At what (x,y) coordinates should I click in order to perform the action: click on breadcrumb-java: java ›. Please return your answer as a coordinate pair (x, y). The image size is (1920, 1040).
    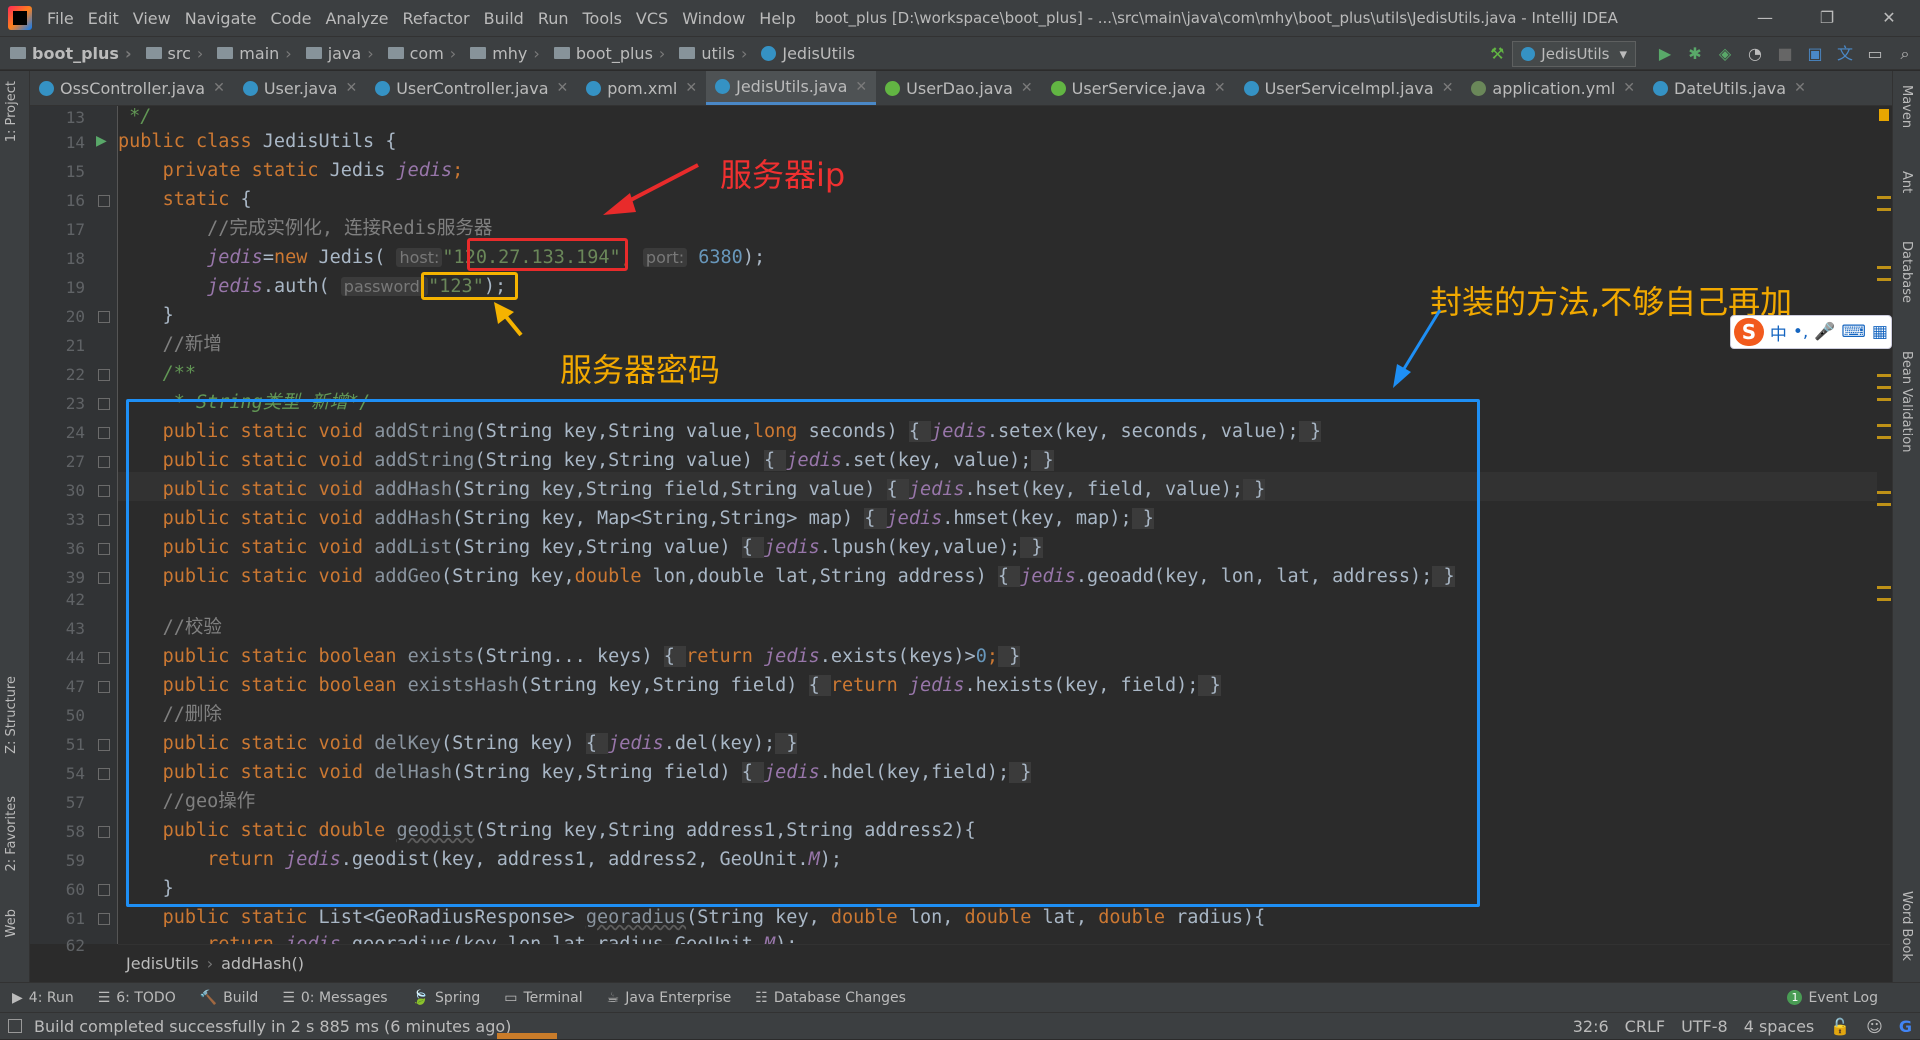
    Looking at the image, I should click on (337, 53).